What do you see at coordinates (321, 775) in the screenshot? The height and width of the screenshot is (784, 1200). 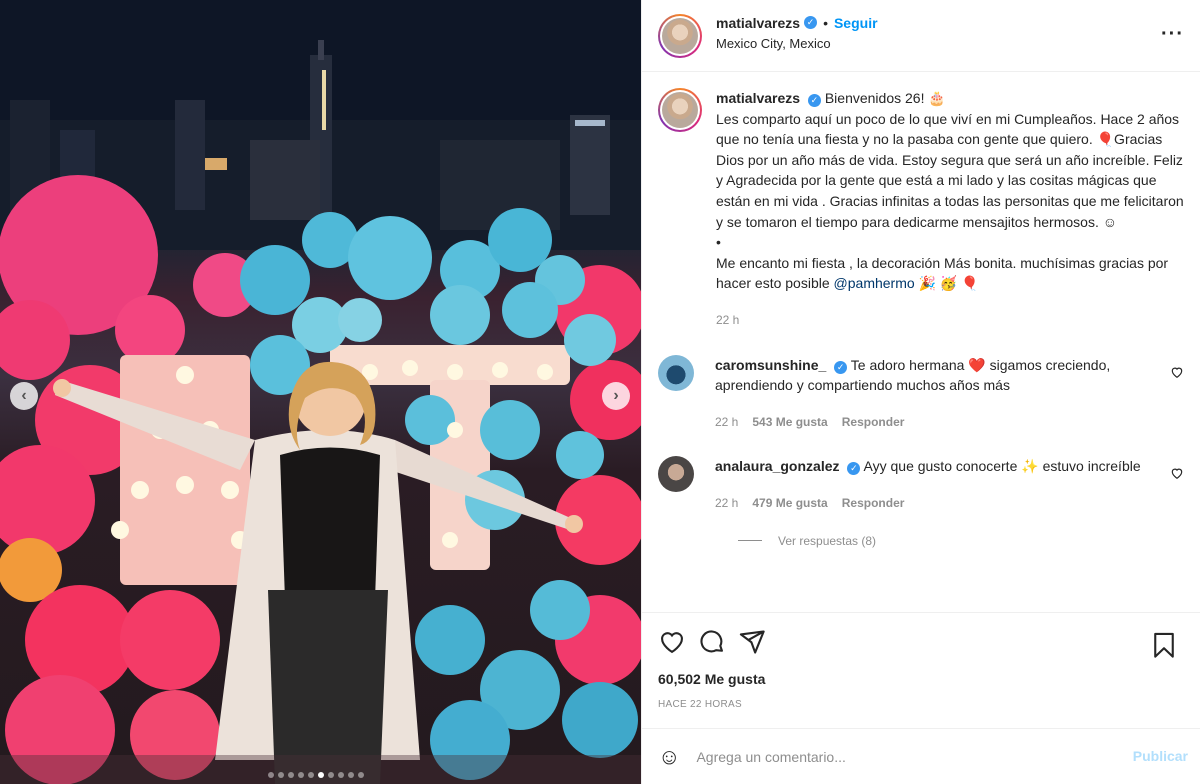 I see `carousel-dot-active` at bounding box center [321, 775].